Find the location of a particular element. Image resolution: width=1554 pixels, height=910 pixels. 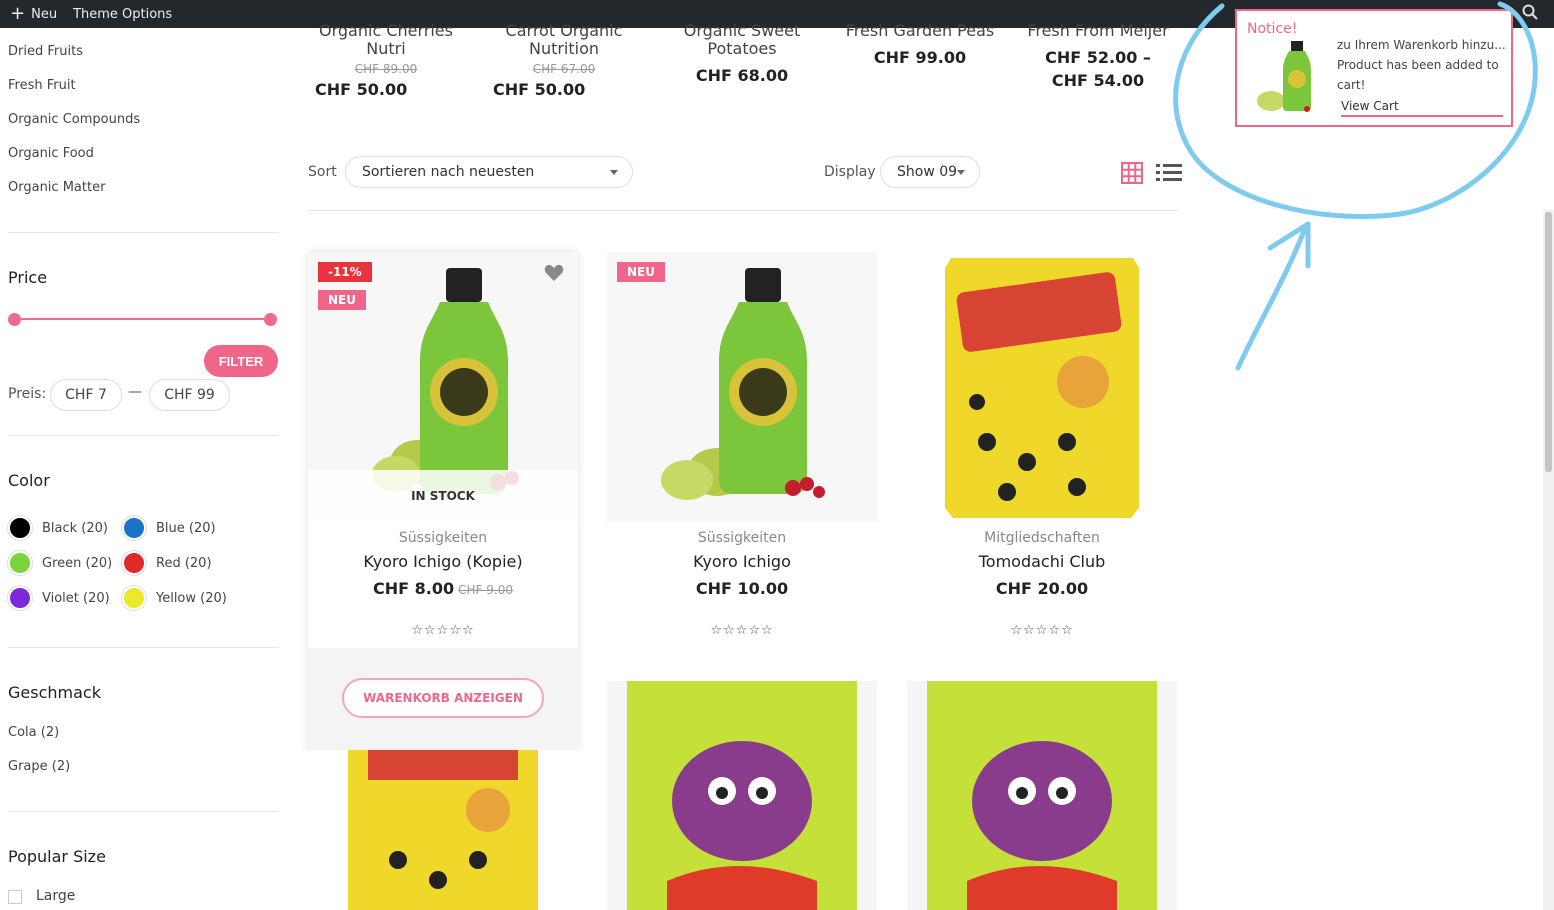

top-product: Organic Sweet Potatoes CHF 68.00 is located at coordinates (742, 54).